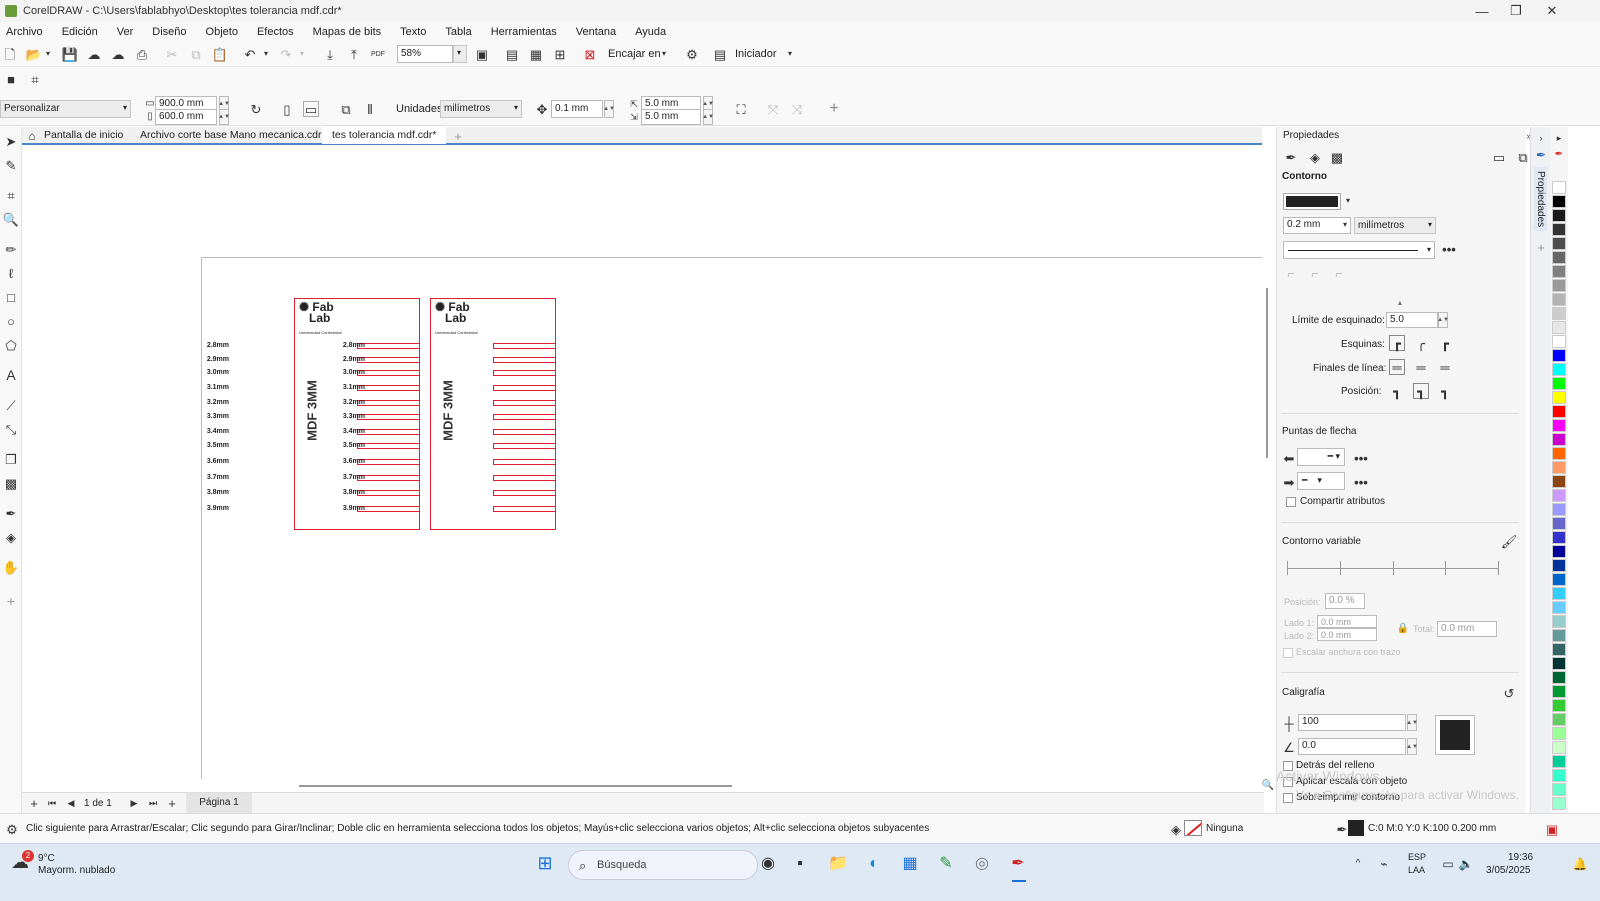 This screenshot has height=901, width=1600. Describe the element at coordinates (11, 297) in the screenshot. I see `rectangle-tool-icon: □` at that location.